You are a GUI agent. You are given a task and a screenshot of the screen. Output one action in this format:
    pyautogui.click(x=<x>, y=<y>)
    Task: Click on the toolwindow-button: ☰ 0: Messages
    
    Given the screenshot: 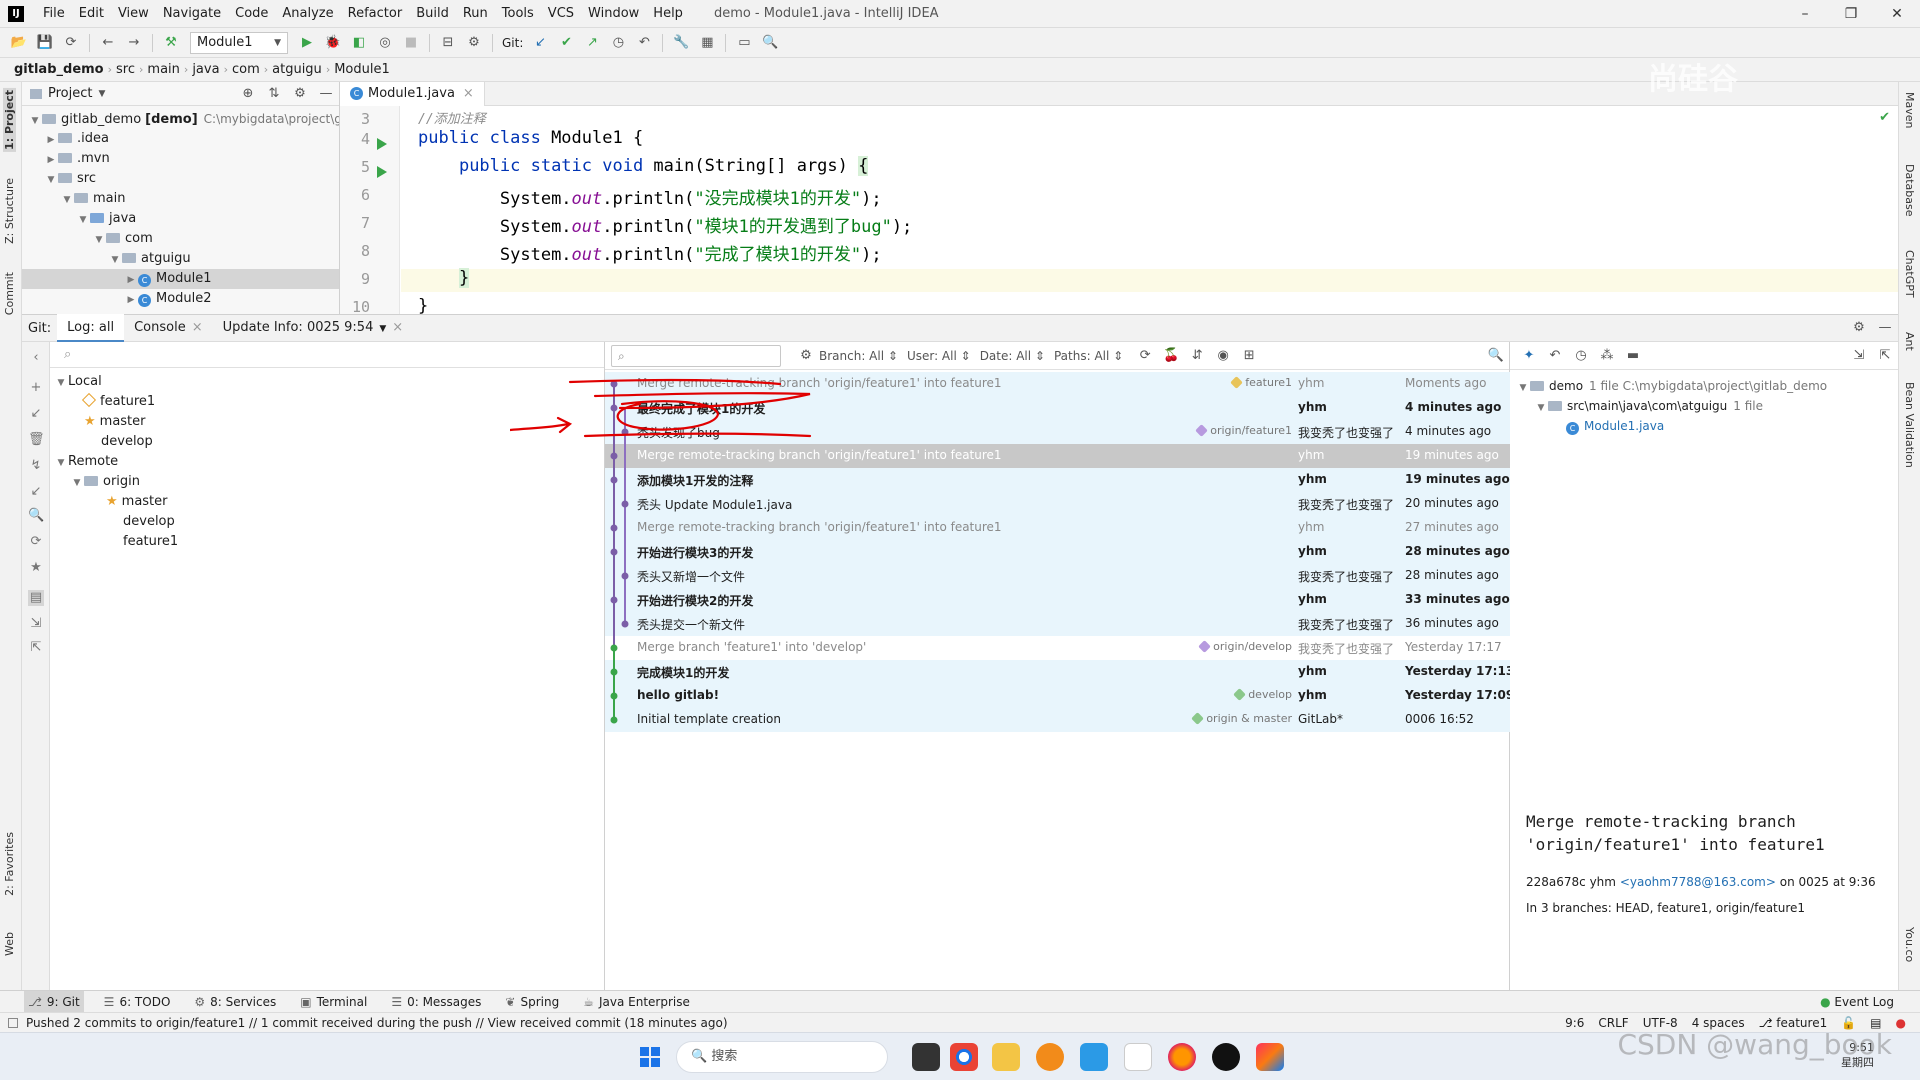 What is the action you would take?
    pyautogui.click(x=436, y=1002)
    